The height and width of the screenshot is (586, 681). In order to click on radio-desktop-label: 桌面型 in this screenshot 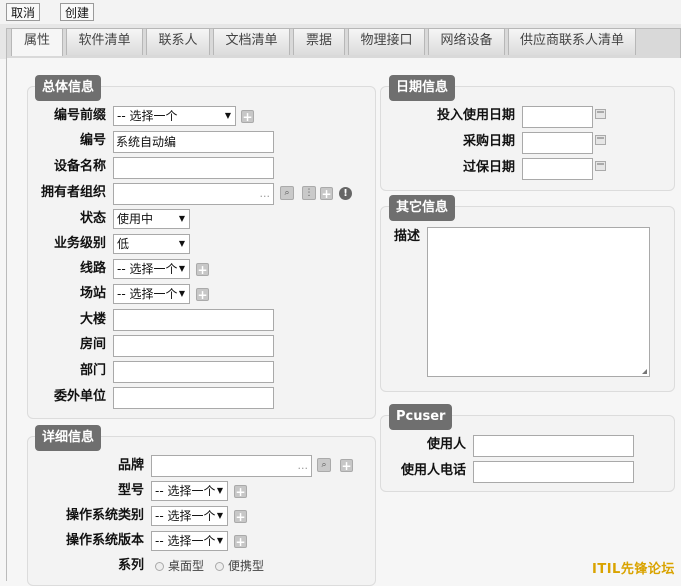, I will do `click(186, 566)`.